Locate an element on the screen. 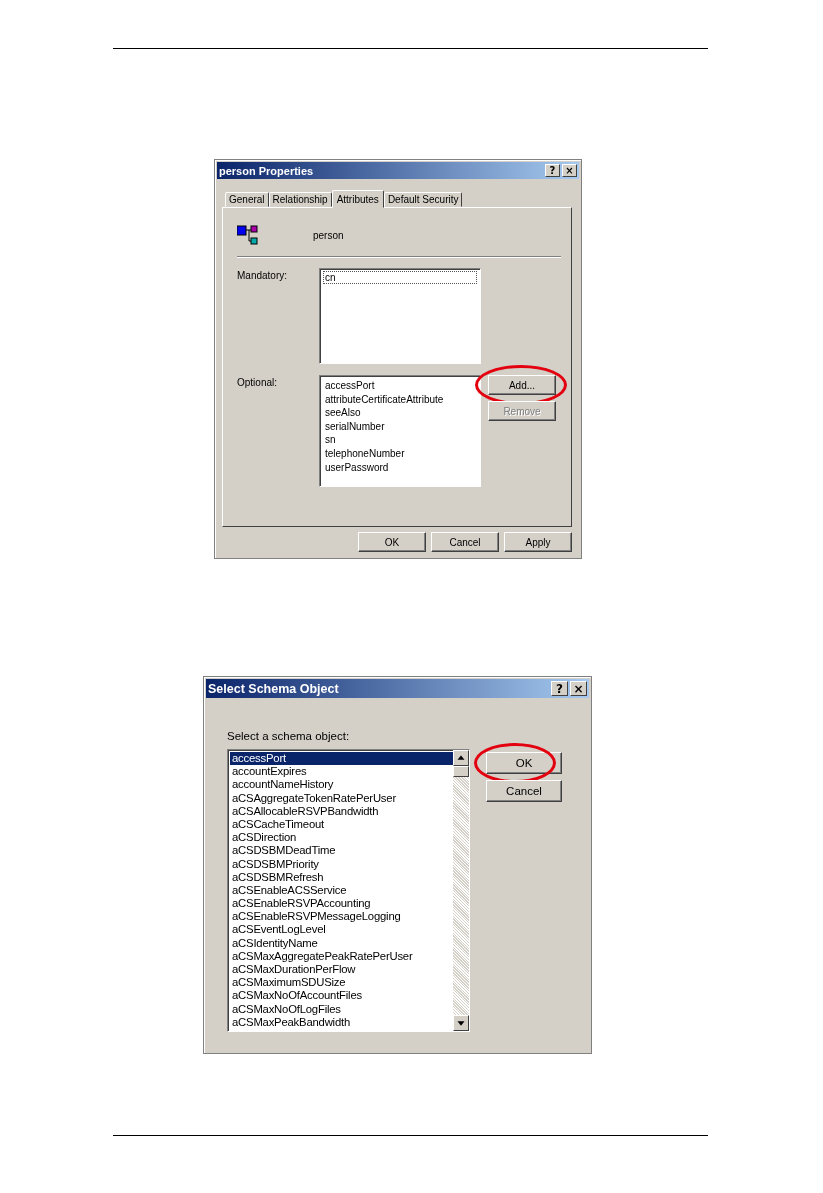 The image size is (823, 1193). list-item: aCSEnableRSVPAccounting is located at coordinates (341, 904).